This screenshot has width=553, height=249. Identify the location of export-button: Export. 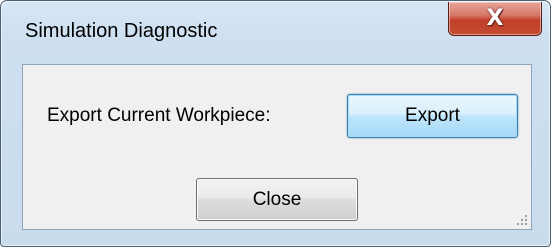
(432, 116).